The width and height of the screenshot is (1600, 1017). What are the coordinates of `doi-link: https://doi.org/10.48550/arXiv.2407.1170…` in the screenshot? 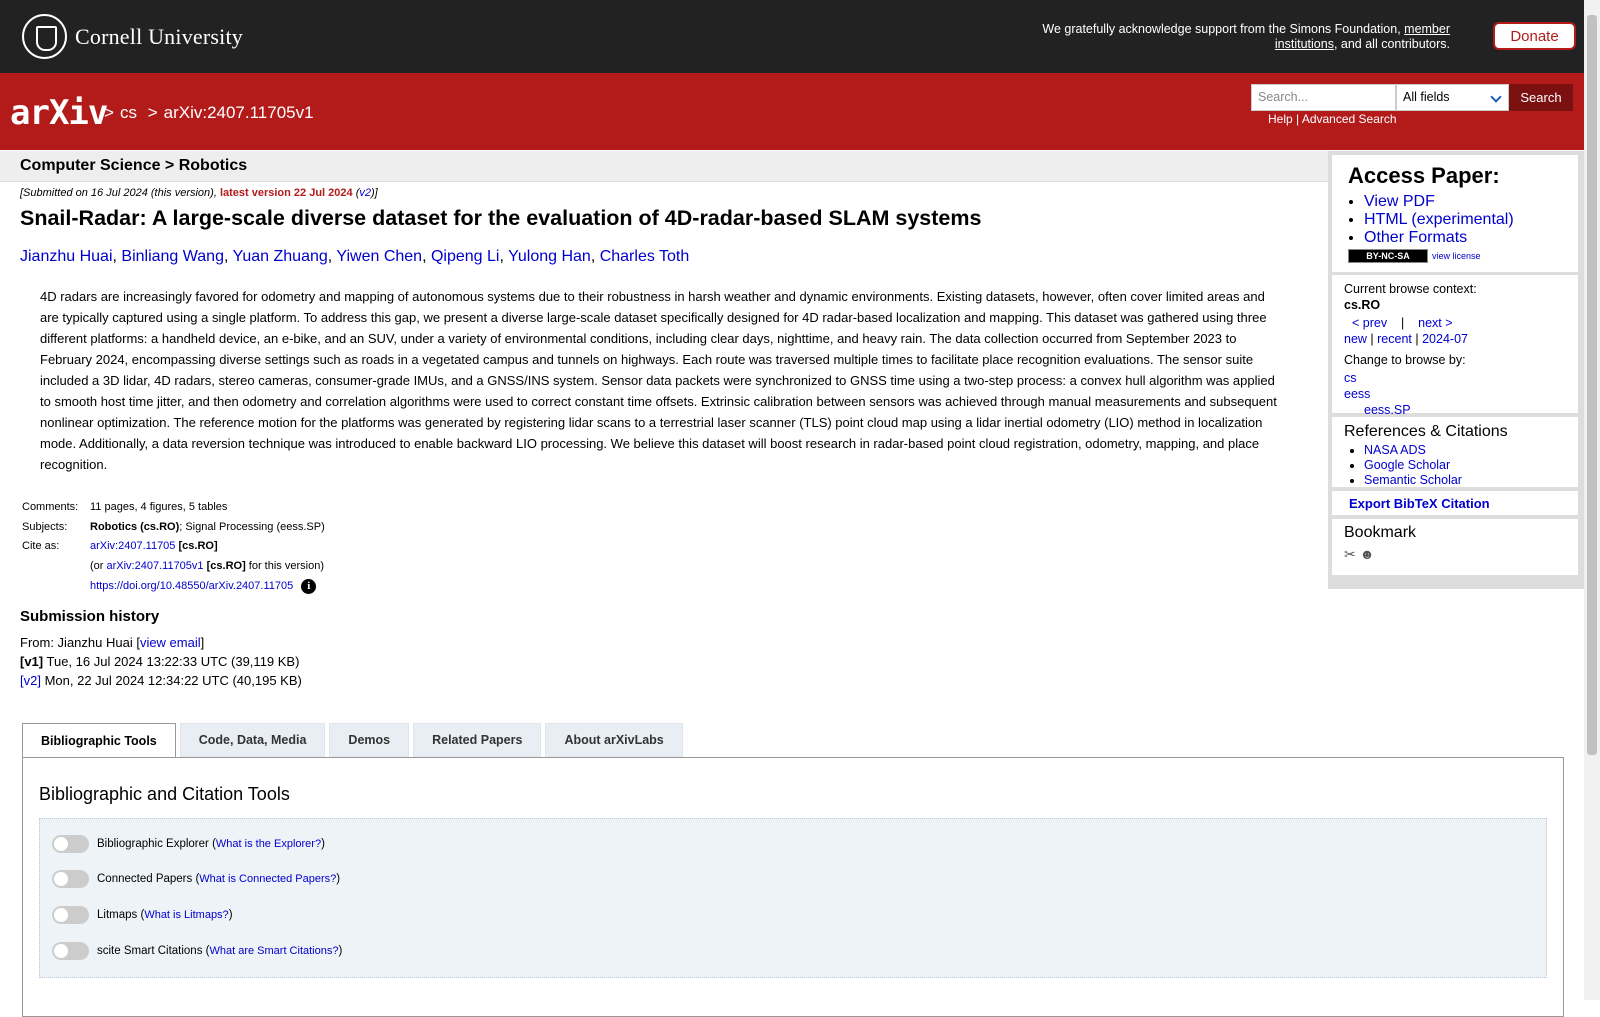 It's located at (191, 586).